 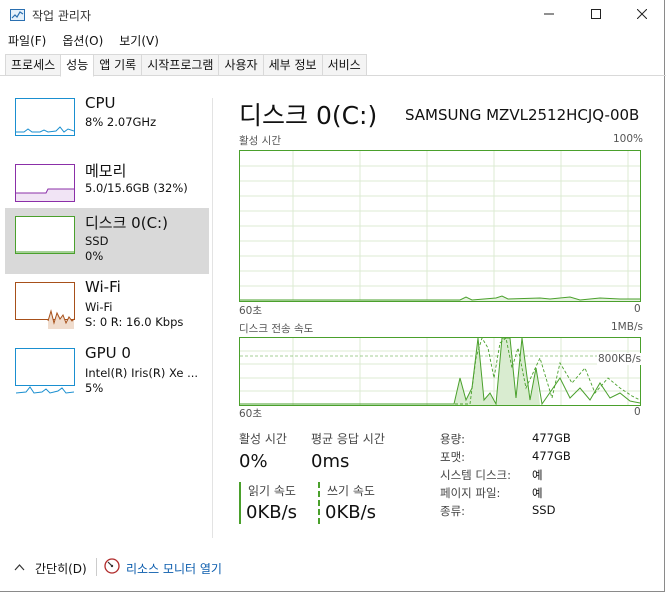 I want to click on tab-startup: 시작프로그램, so click(x=180, y=65).